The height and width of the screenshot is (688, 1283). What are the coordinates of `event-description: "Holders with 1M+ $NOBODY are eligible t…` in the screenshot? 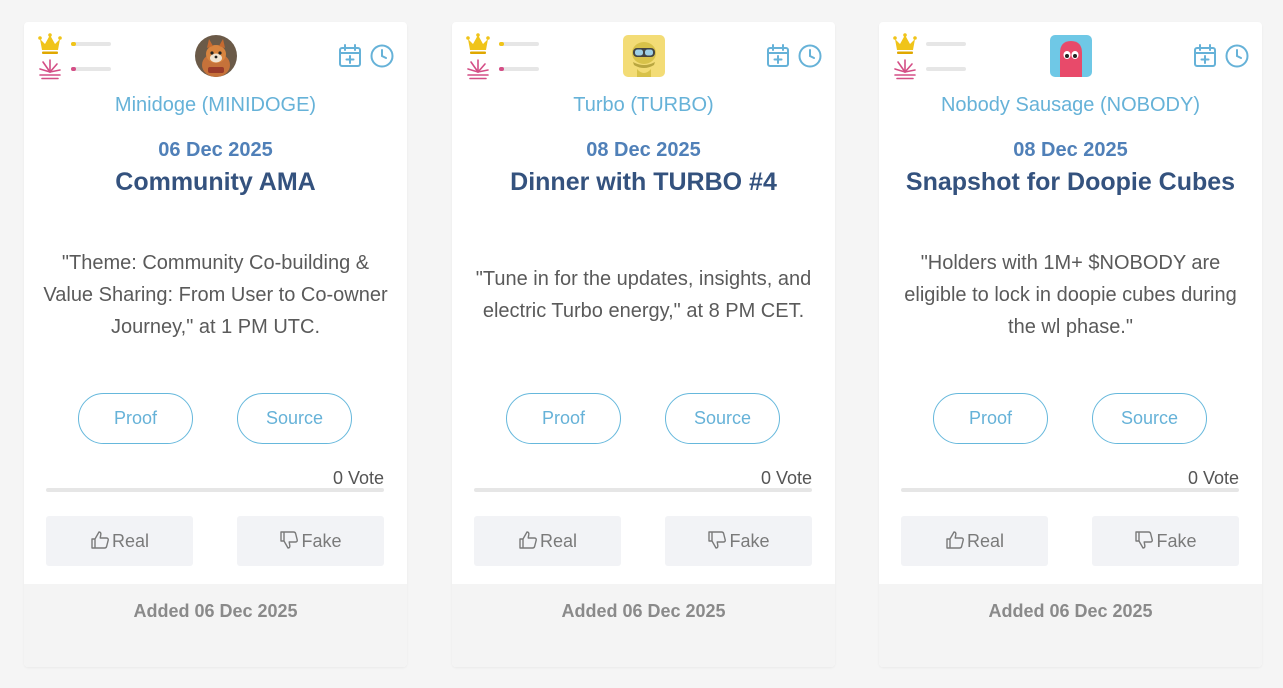 It's located at (1070, 295).